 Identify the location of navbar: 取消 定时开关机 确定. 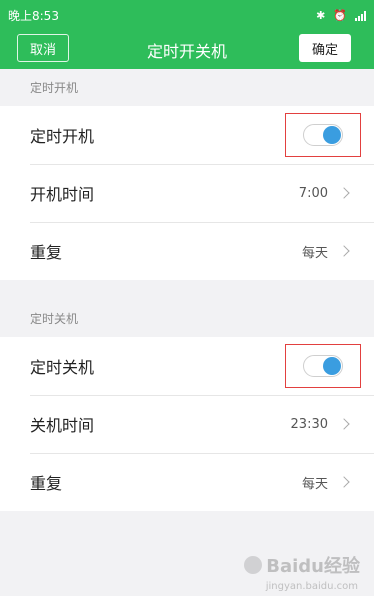
(187, 50).